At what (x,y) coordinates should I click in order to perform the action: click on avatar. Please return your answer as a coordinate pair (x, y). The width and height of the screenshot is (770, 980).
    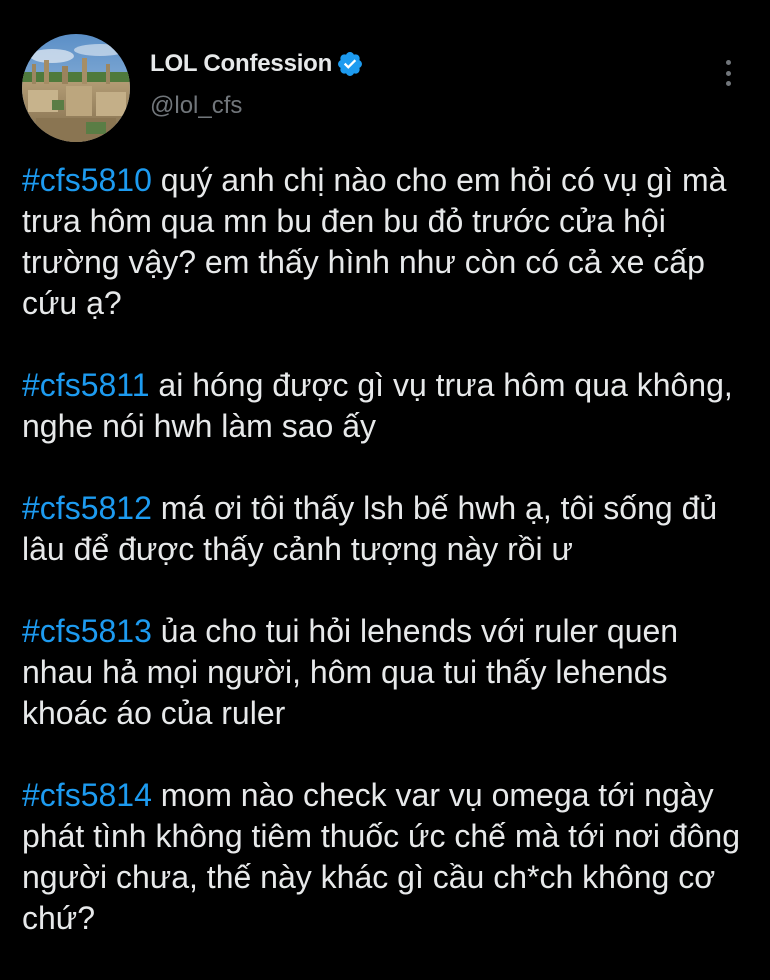
    Looking at the image, I should click on (76, 88).